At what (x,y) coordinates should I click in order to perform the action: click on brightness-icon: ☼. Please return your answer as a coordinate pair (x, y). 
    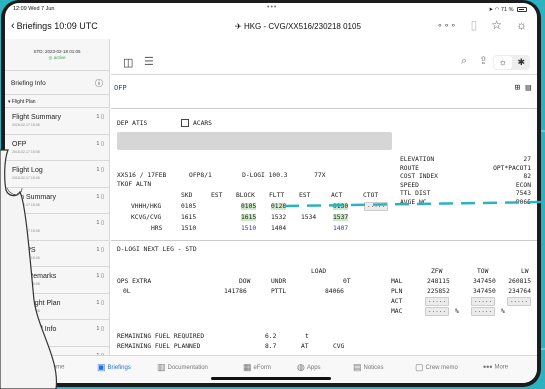
    Looking at the image, I should click on (521, 25).